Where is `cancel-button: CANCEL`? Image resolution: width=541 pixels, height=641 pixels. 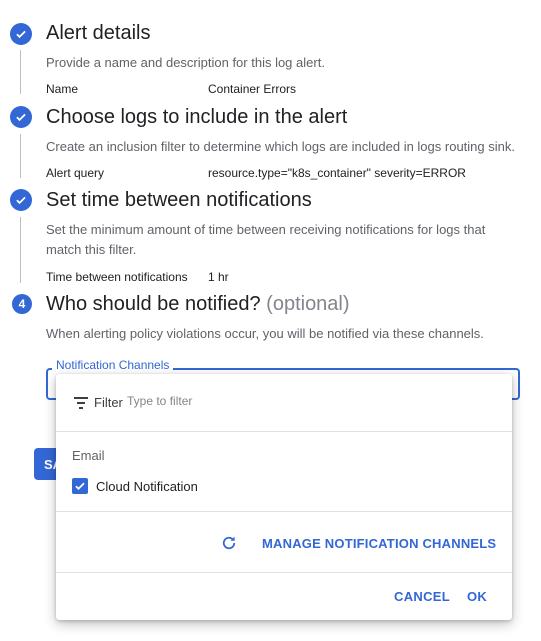 cancel-button: CANCEL is located at coordinates (422, 596).